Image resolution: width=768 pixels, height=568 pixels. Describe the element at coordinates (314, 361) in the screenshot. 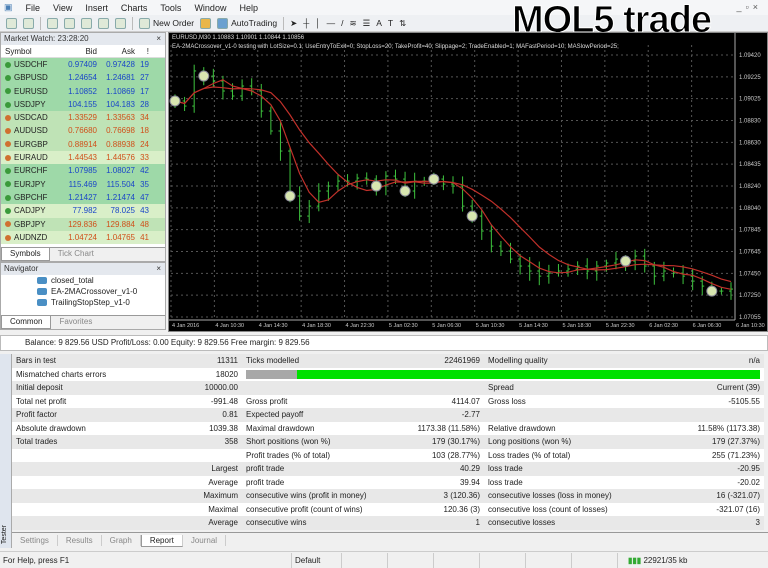

I see `report-cell: Ticks modelled` at that location.